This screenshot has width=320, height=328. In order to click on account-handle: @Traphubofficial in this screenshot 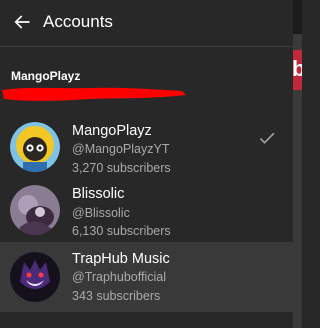, I will do `click(119, 277)`.